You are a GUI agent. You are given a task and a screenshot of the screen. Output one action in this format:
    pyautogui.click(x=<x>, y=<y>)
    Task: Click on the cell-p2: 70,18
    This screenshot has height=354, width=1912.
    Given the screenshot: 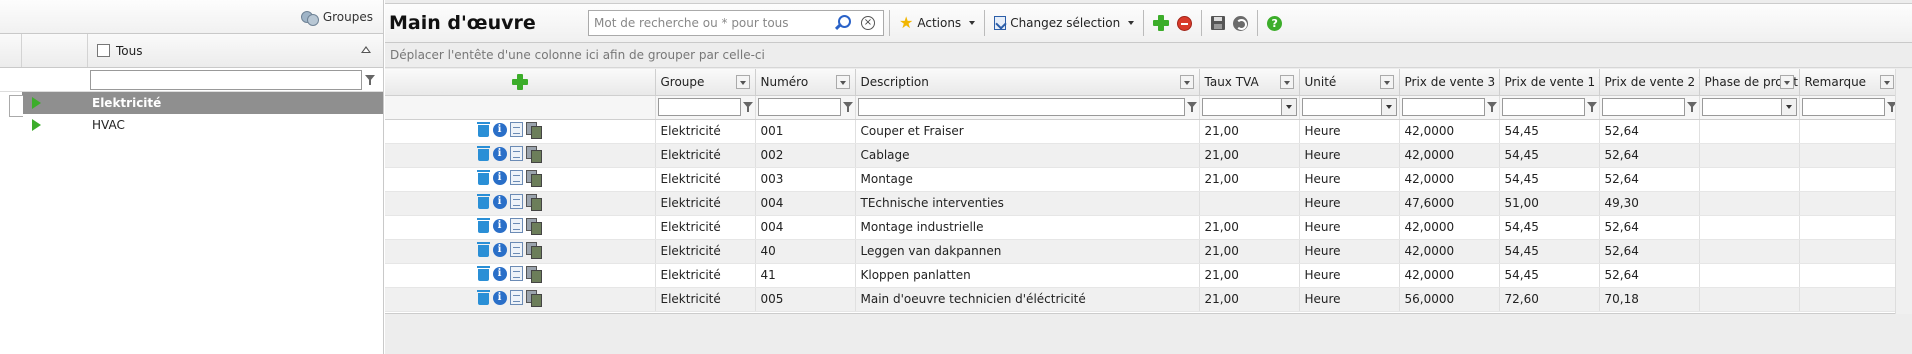 What is the action you would take?
    pyautogui.click(x=1649, y=299)
    